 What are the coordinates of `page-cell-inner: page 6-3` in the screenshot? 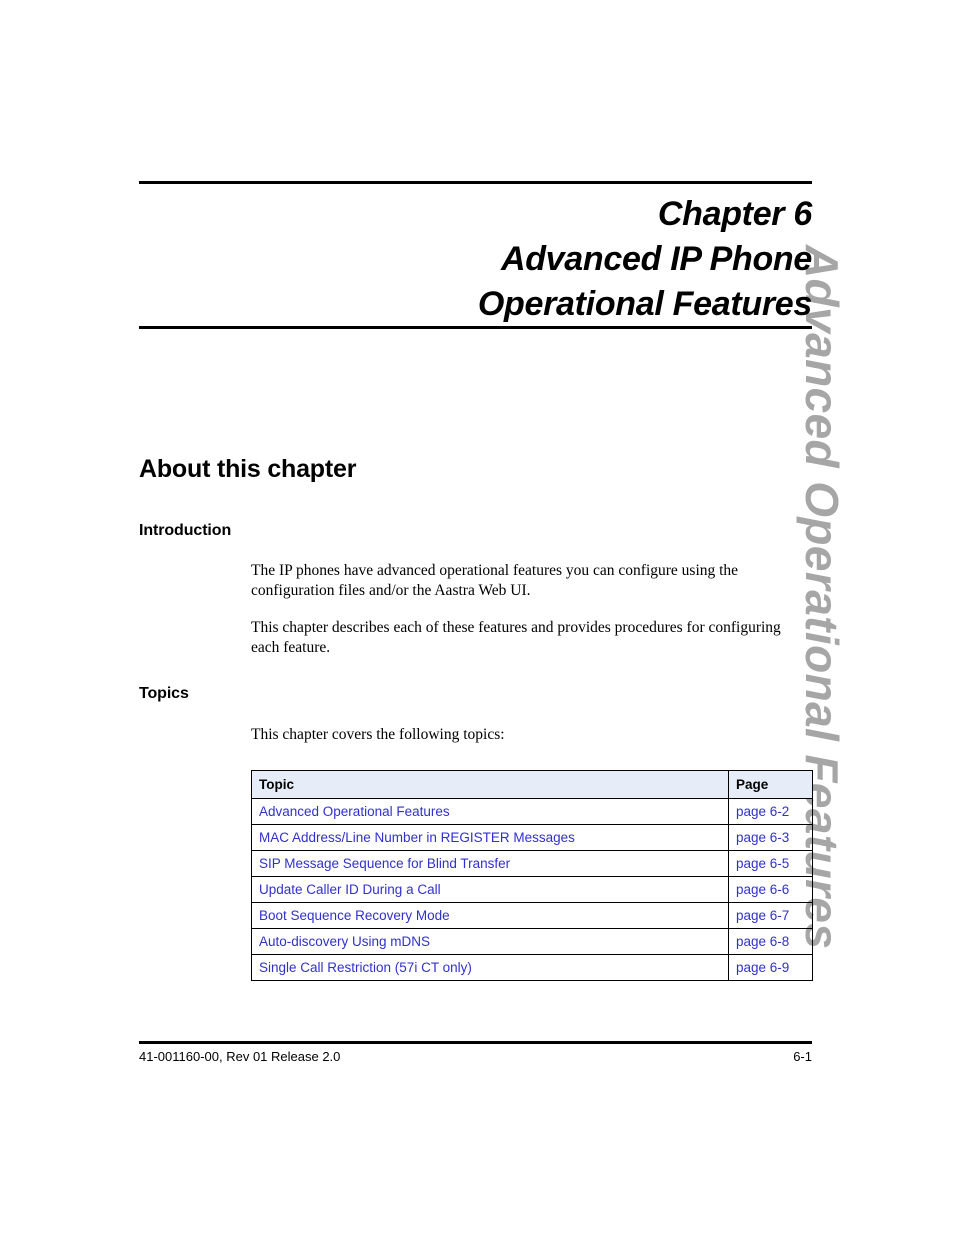 It's located at (770, 838).